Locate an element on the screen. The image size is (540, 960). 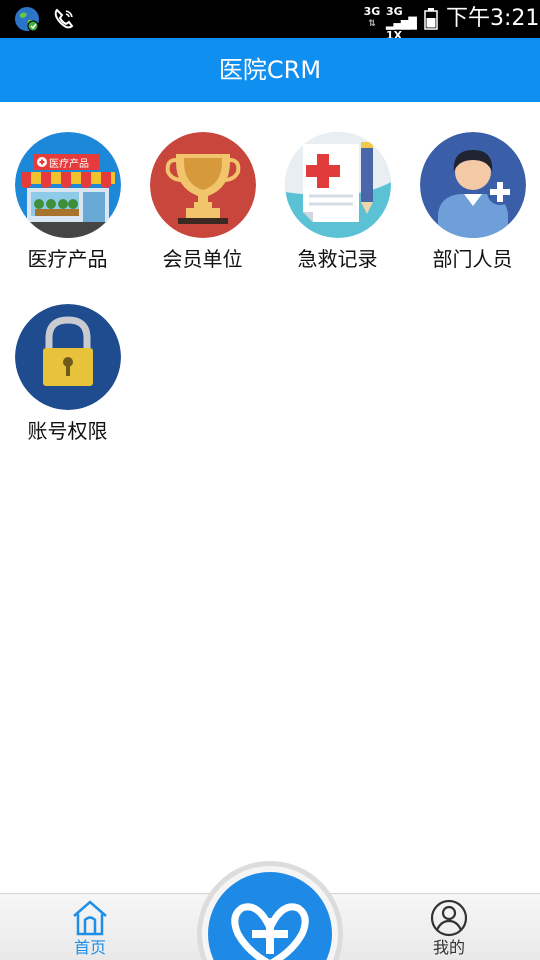
app-emergency-records: 急救记录 is located at coordinates (337, 217).